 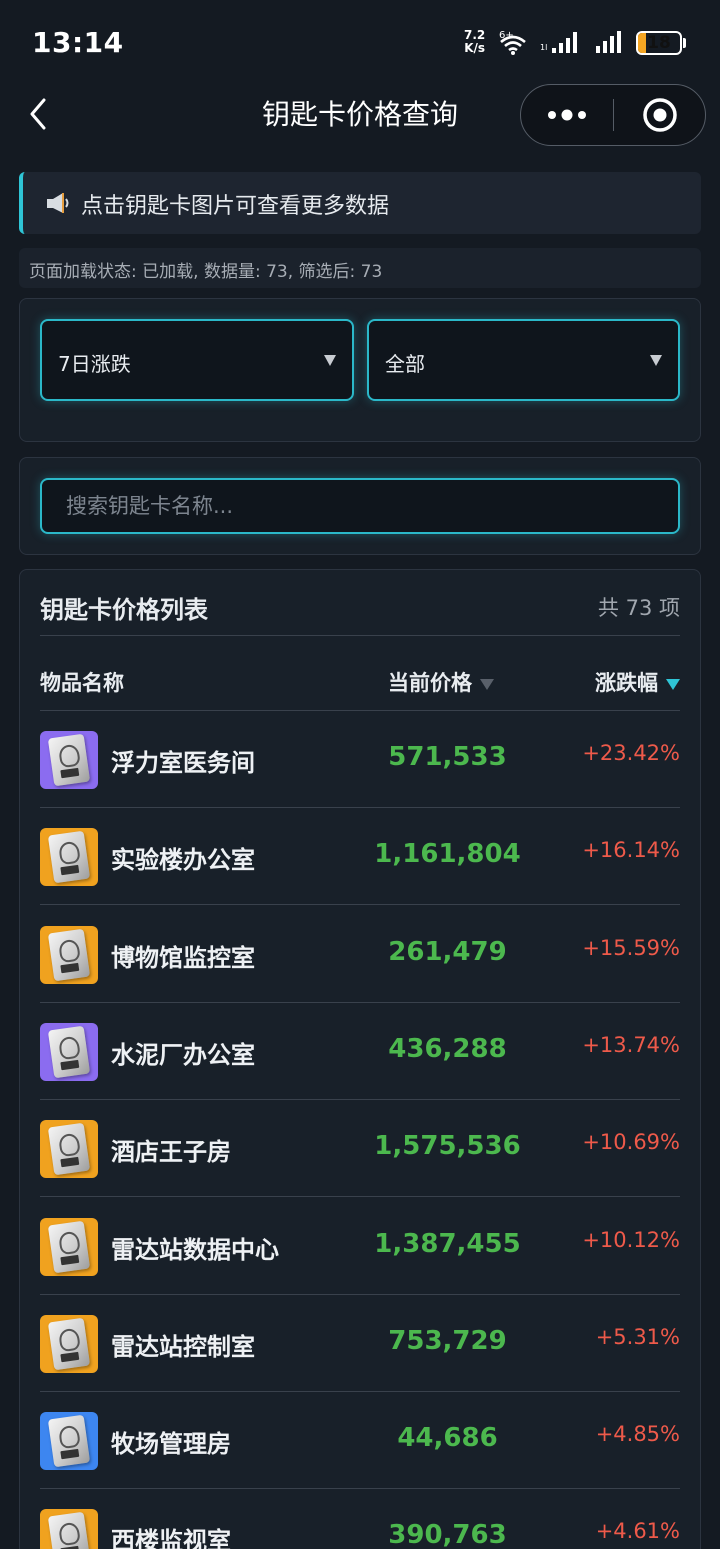 I want to click on item-price: 753,729, so click(x=447, y=1340).